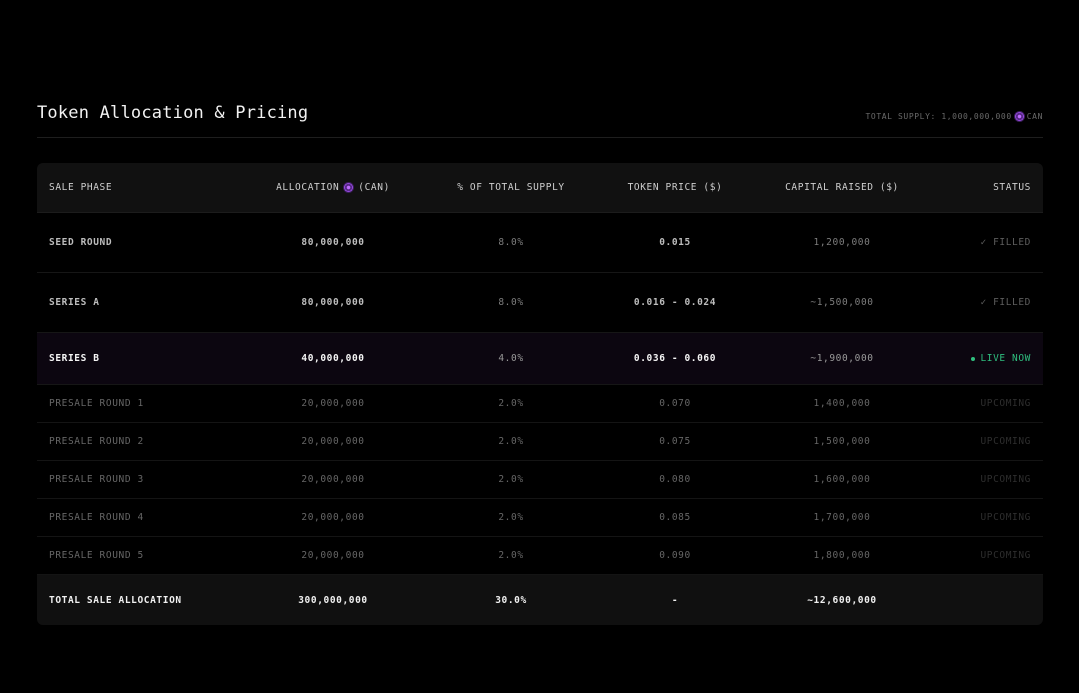 The image size is (1079, 693). What do you see at coordinates (333, 358) in the screenshot?
I see `cell-allocation: 40,000,000` at bounding box center [333, 358].